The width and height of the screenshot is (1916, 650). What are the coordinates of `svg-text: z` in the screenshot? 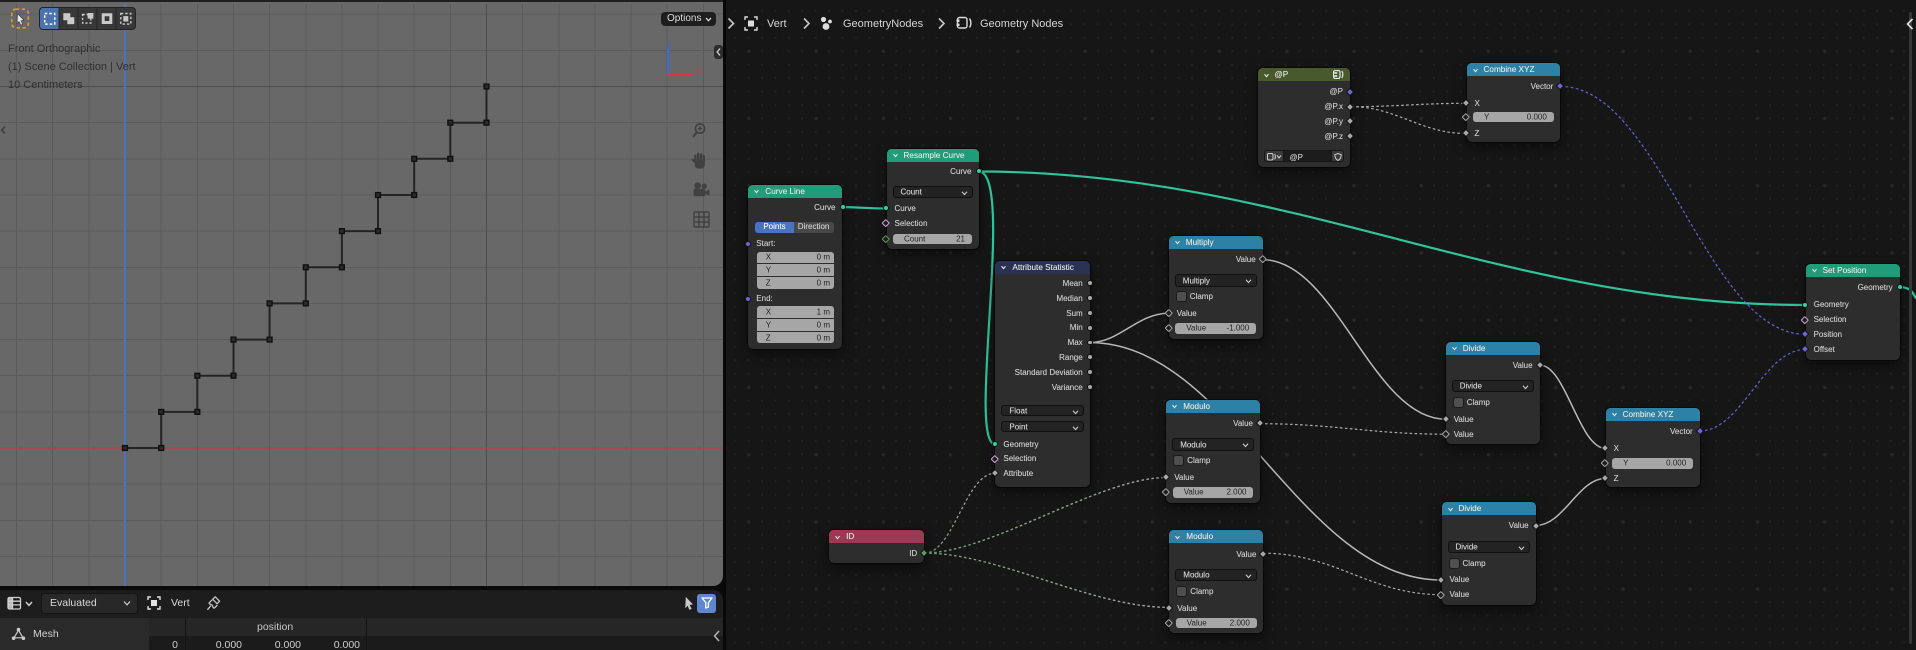 It's located at (669, 44).